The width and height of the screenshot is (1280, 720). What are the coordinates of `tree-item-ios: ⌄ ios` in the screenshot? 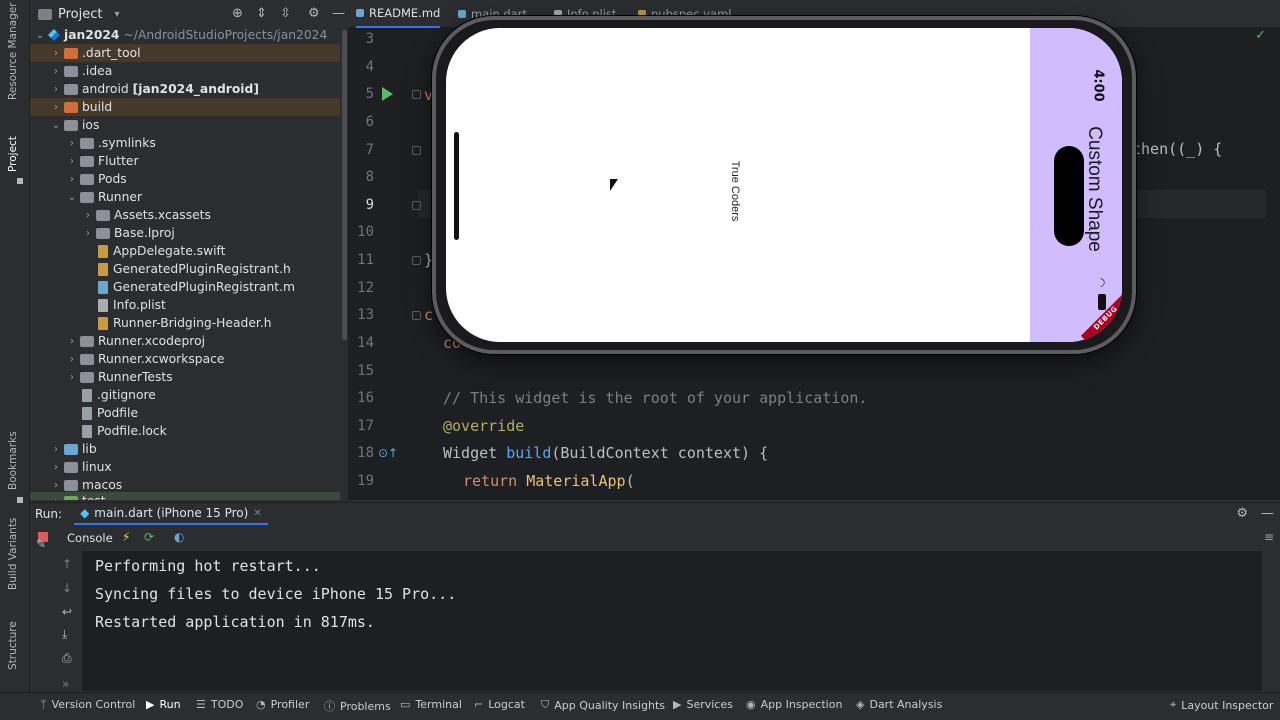 It's located at (185, 125).